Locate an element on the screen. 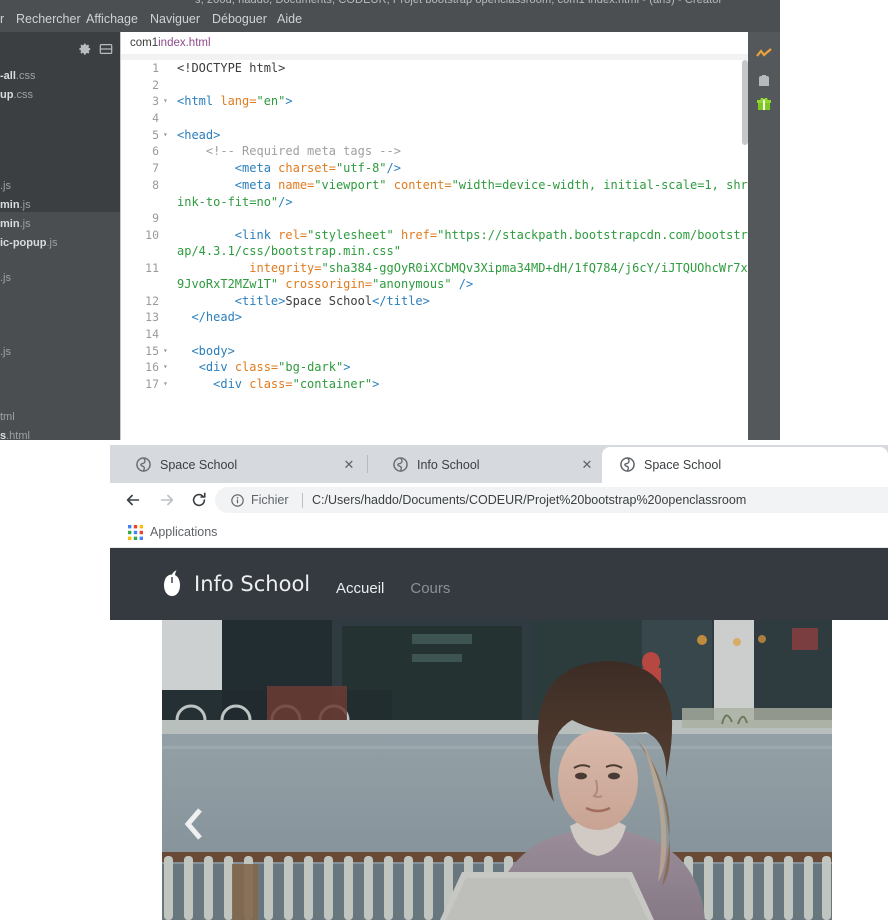  line-number: 12 is located at coordinates (152, 300).